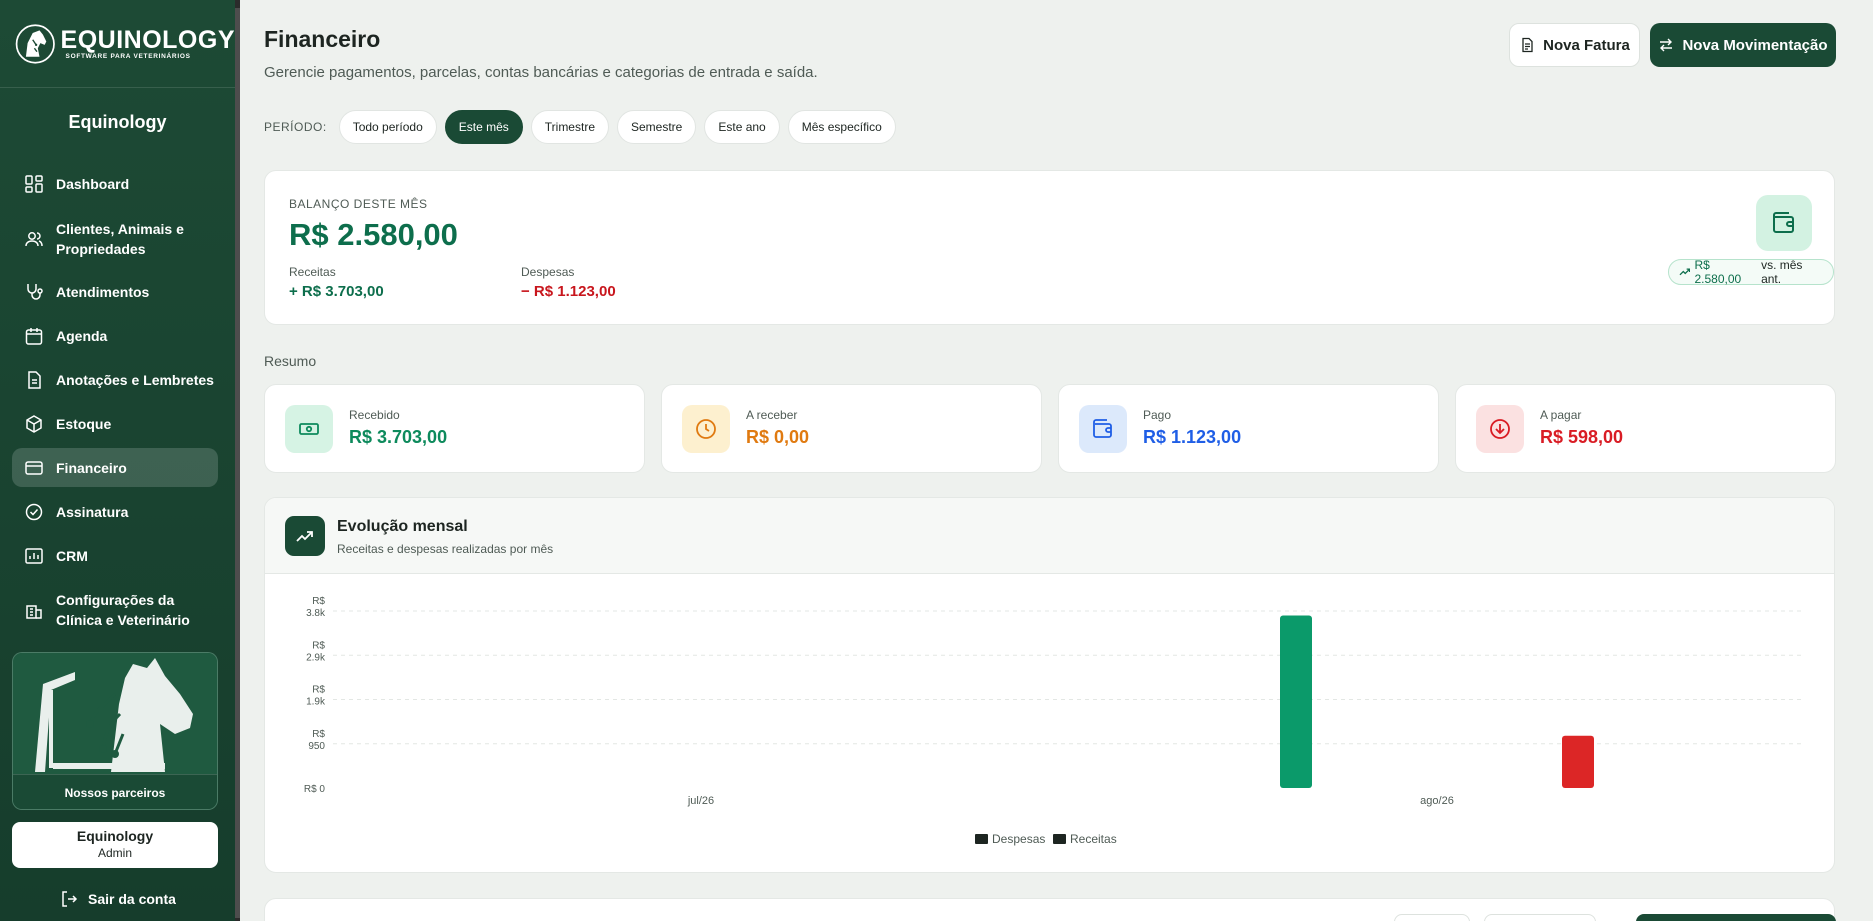 Image resolution: width=1873 pixels, height=921 pixels. Describe the element at coordinates (1527, 45) in the screenshot. I see `file-text-icon` at that location.